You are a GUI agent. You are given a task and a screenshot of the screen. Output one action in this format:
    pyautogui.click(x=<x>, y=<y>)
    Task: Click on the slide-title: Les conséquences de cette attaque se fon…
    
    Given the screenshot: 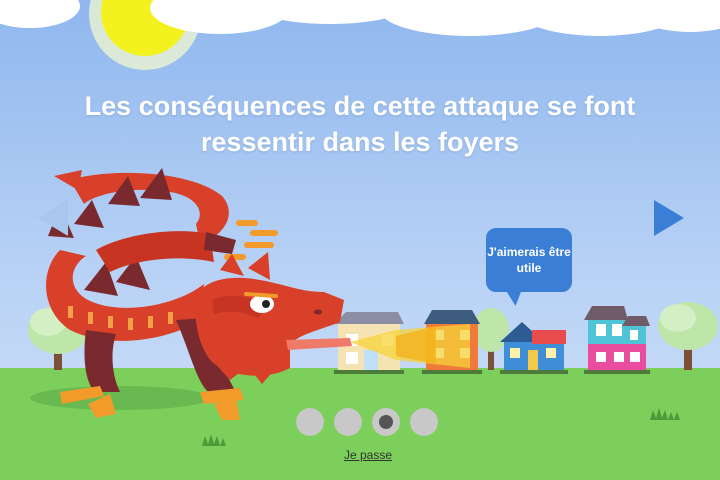 What is the action you would take?
    pyautogui.click(x=360, y=124)
    